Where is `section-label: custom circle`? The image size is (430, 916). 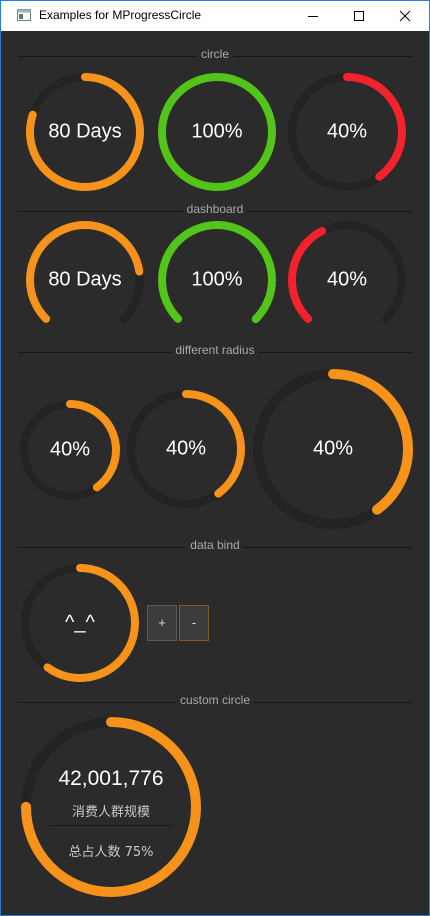
section-label: custom circle is located at coordinates (215, 700).